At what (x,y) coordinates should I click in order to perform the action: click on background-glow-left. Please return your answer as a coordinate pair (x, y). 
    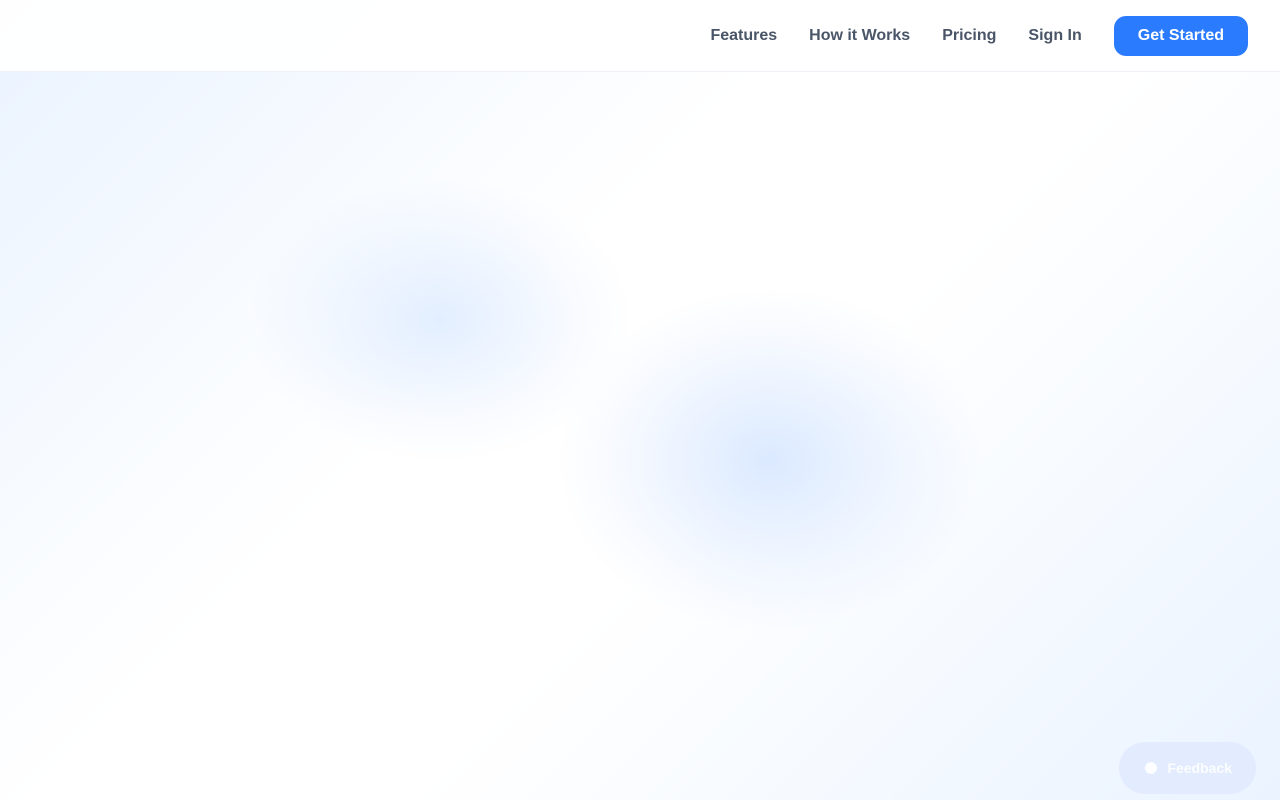
    Looking at the image, I should click on (440, 320).